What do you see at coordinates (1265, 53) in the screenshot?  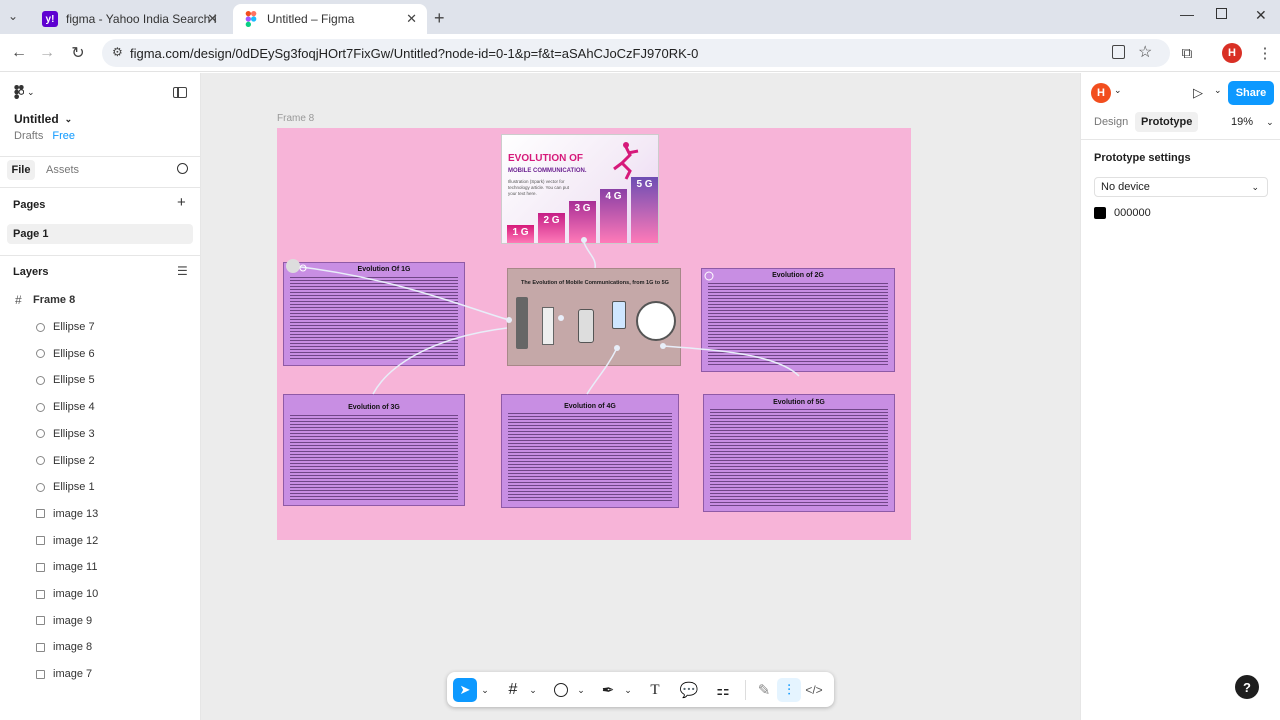 I see `browser-menu-icon: ⋮` at bounding box center [1265, 53].